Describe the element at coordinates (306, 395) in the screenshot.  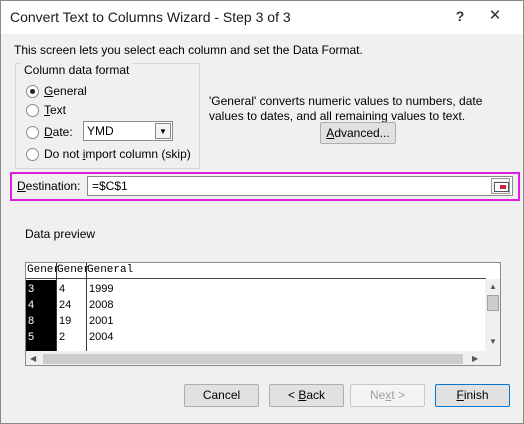
I see `back-button: < Back` at that location.